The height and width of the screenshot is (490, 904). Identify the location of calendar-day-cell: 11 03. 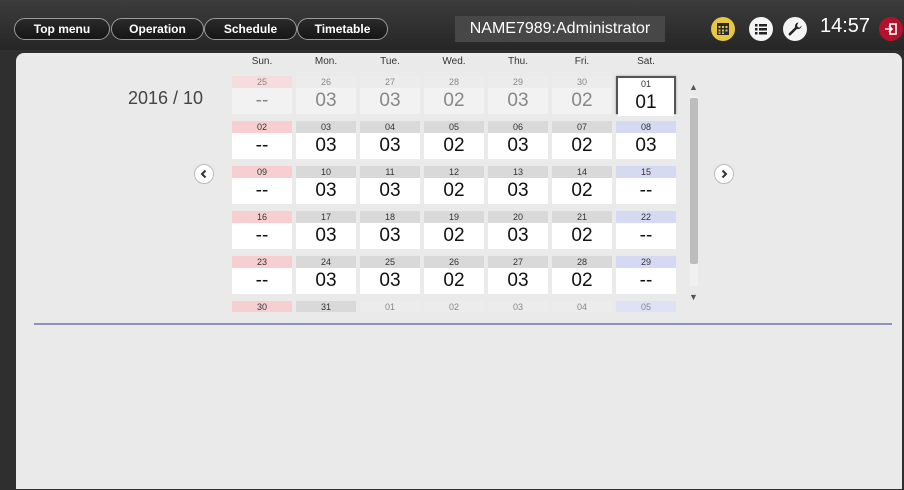
(390, 185).